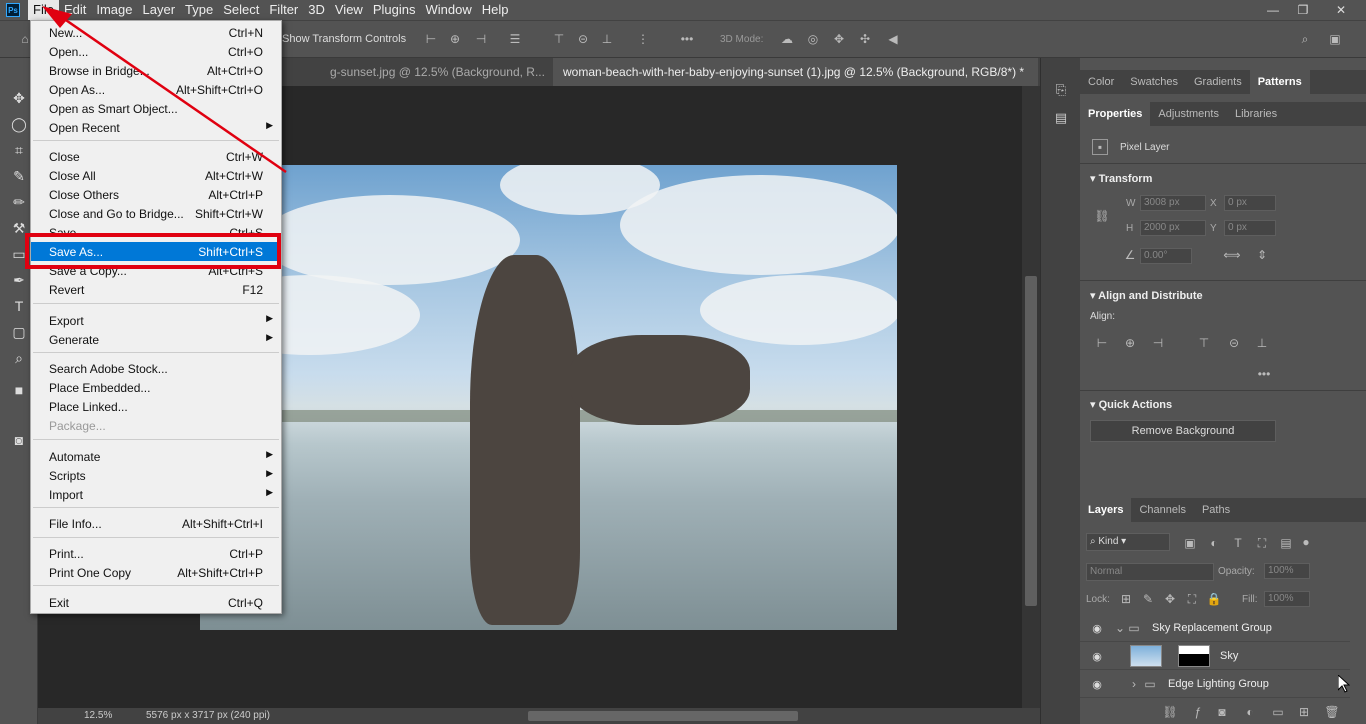 Image resolution: width=1366 pixels, height=724 pixels. Describe the element at coordinates (559, 39) in the screenshot. I see `align-top-icon: ⊤` at that location.